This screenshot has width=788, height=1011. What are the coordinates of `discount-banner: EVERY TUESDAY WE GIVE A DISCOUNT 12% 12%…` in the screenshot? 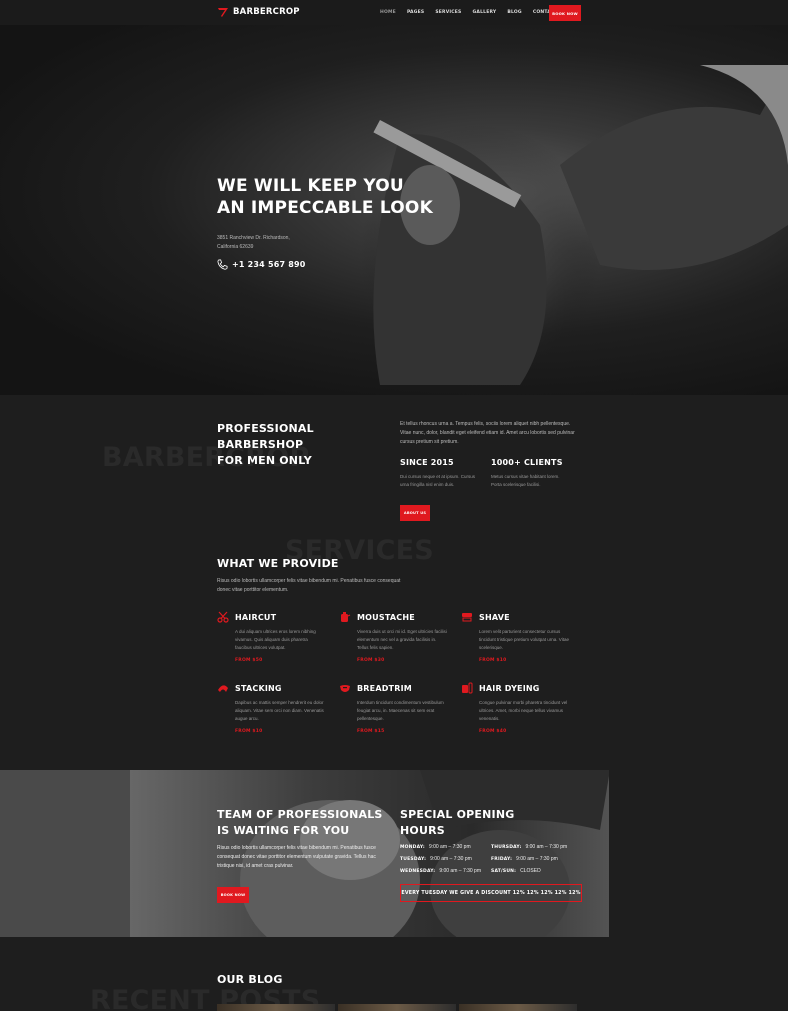 It's located at (491, 893).